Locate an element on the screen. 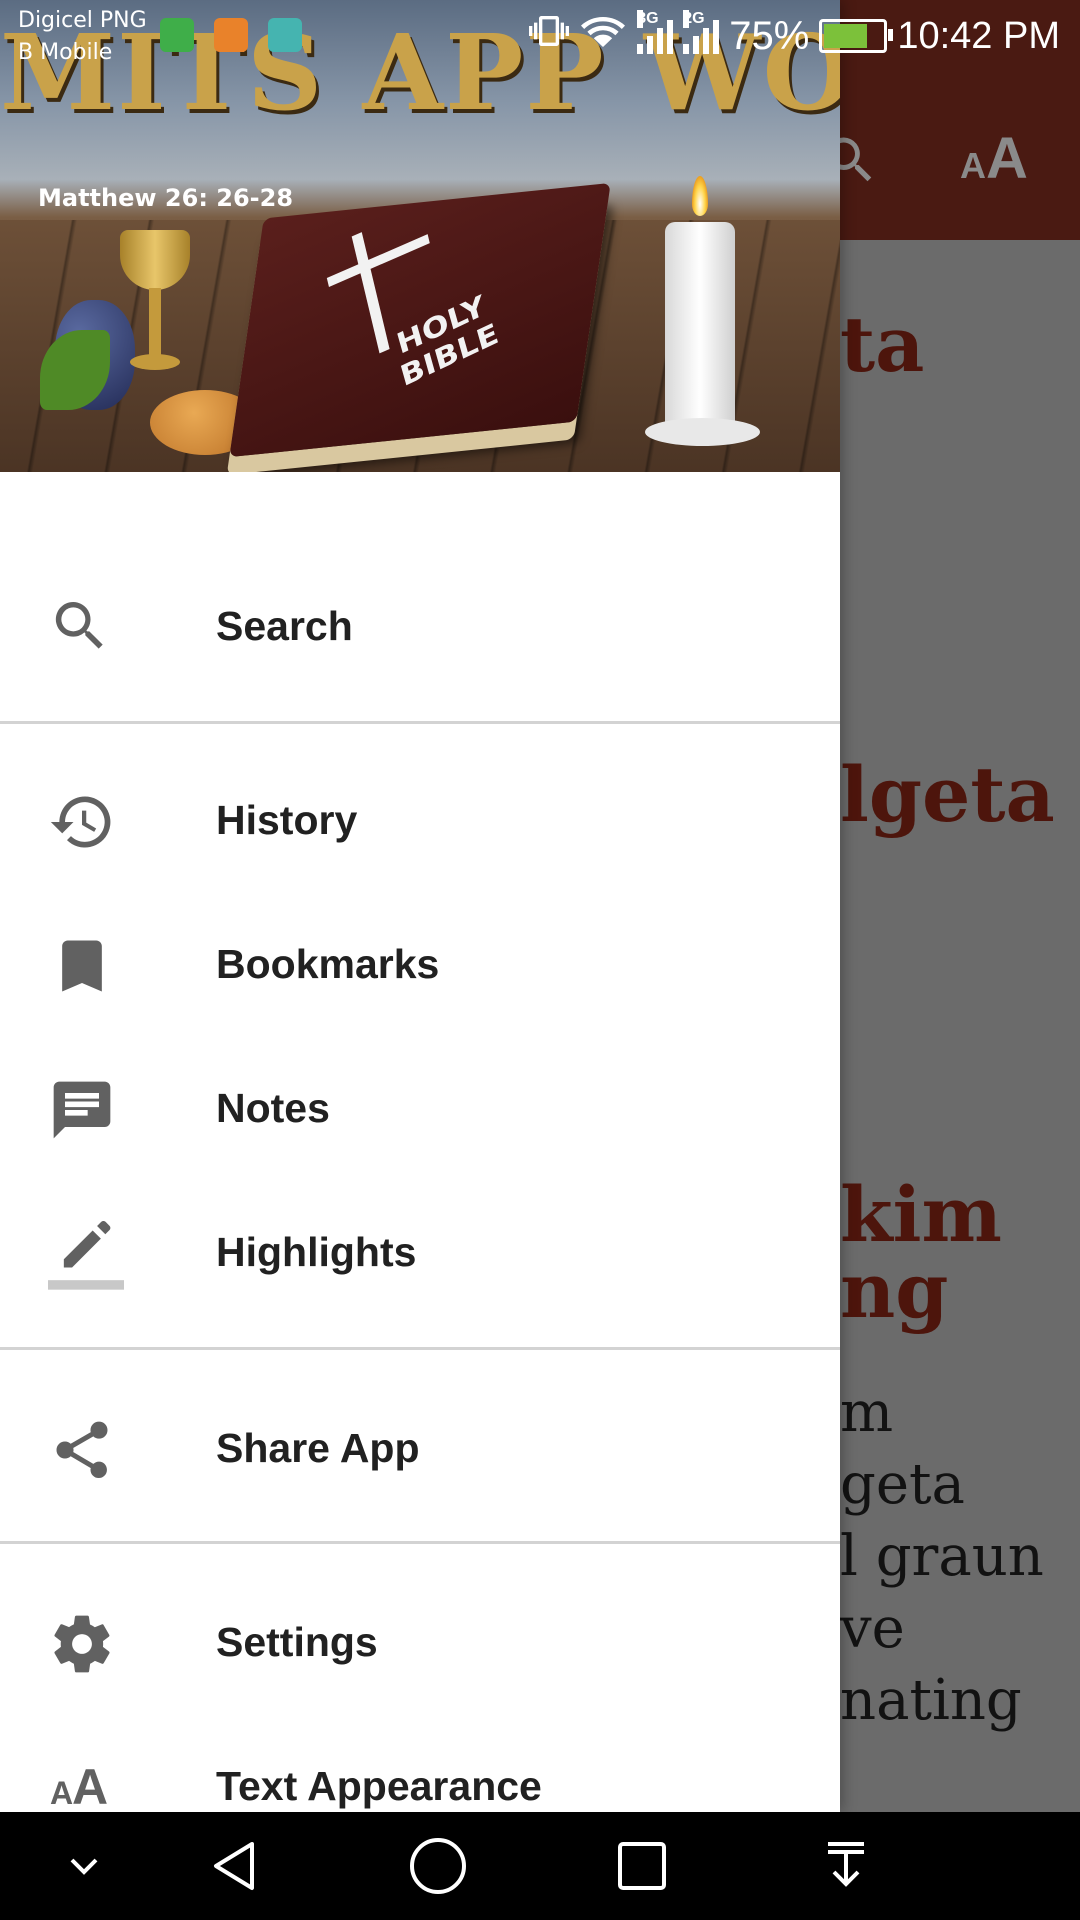  menu-item-bookmarks: Bookmarks is located at coordinates (420, 964).